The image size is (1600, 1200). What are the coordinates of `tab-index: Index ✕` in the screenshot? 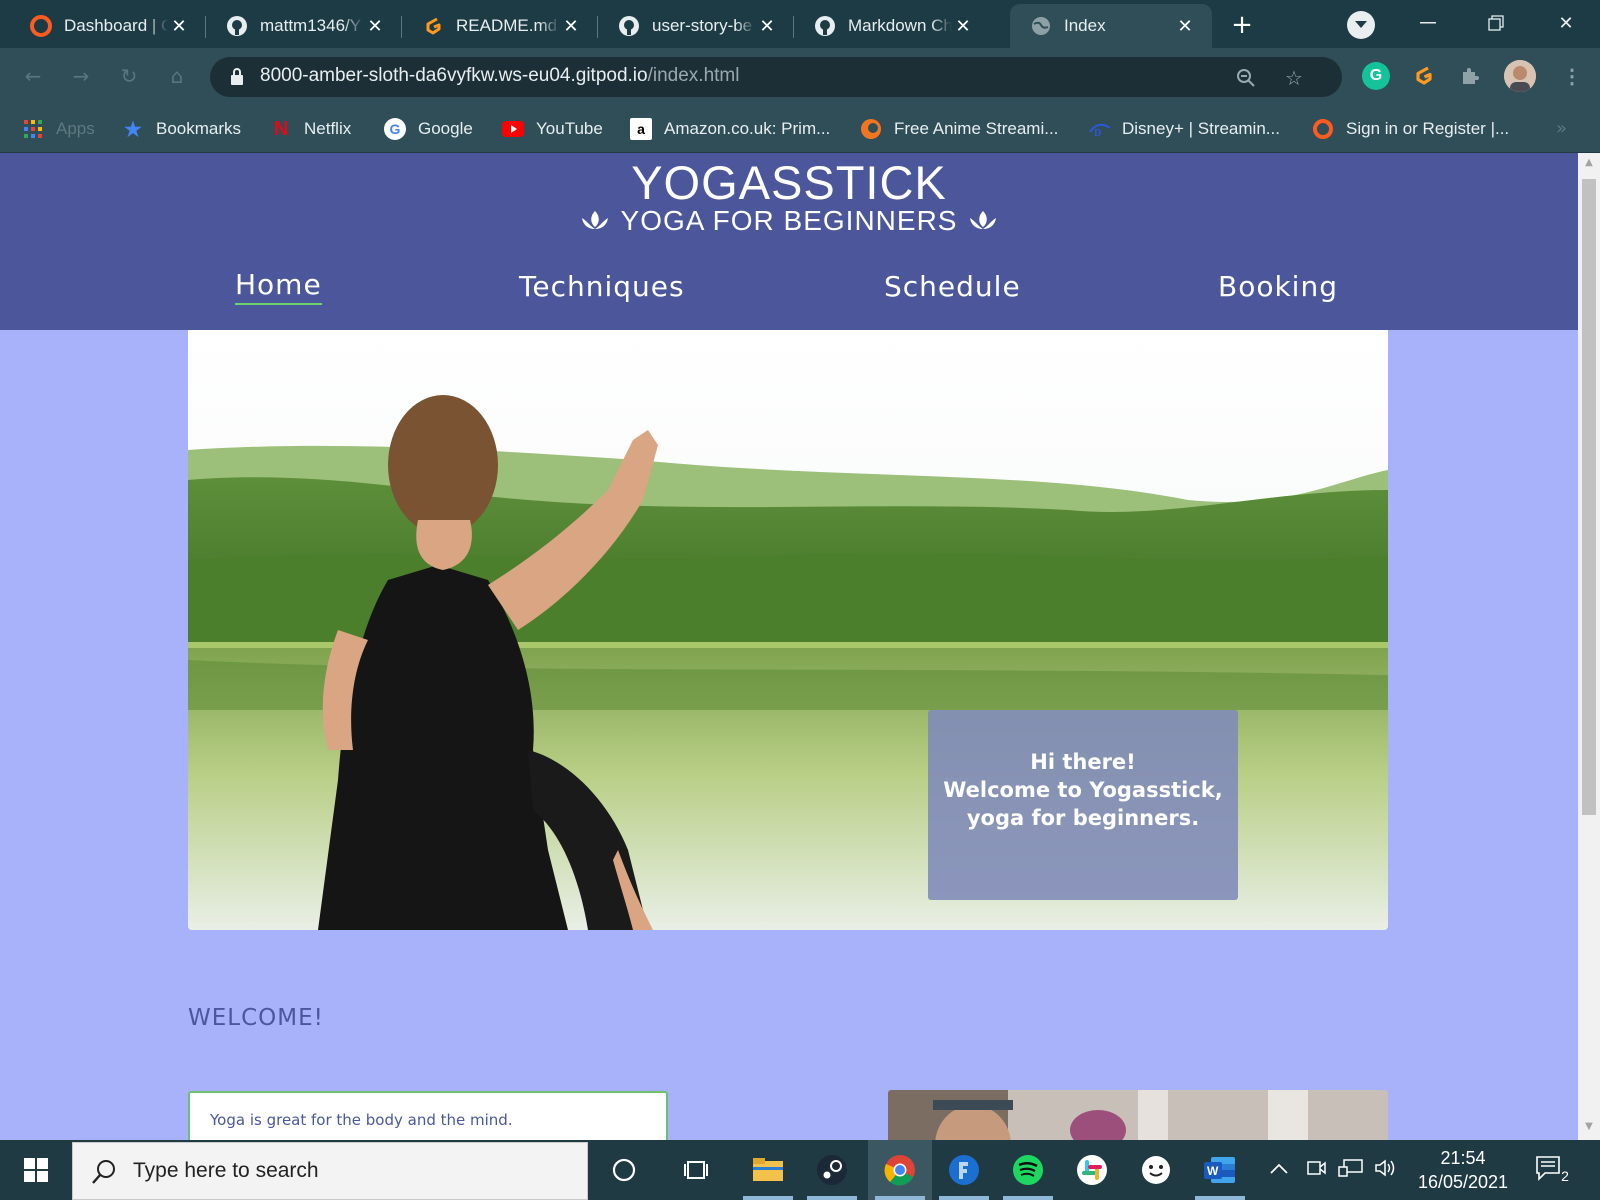 It's located at (1111, 26).